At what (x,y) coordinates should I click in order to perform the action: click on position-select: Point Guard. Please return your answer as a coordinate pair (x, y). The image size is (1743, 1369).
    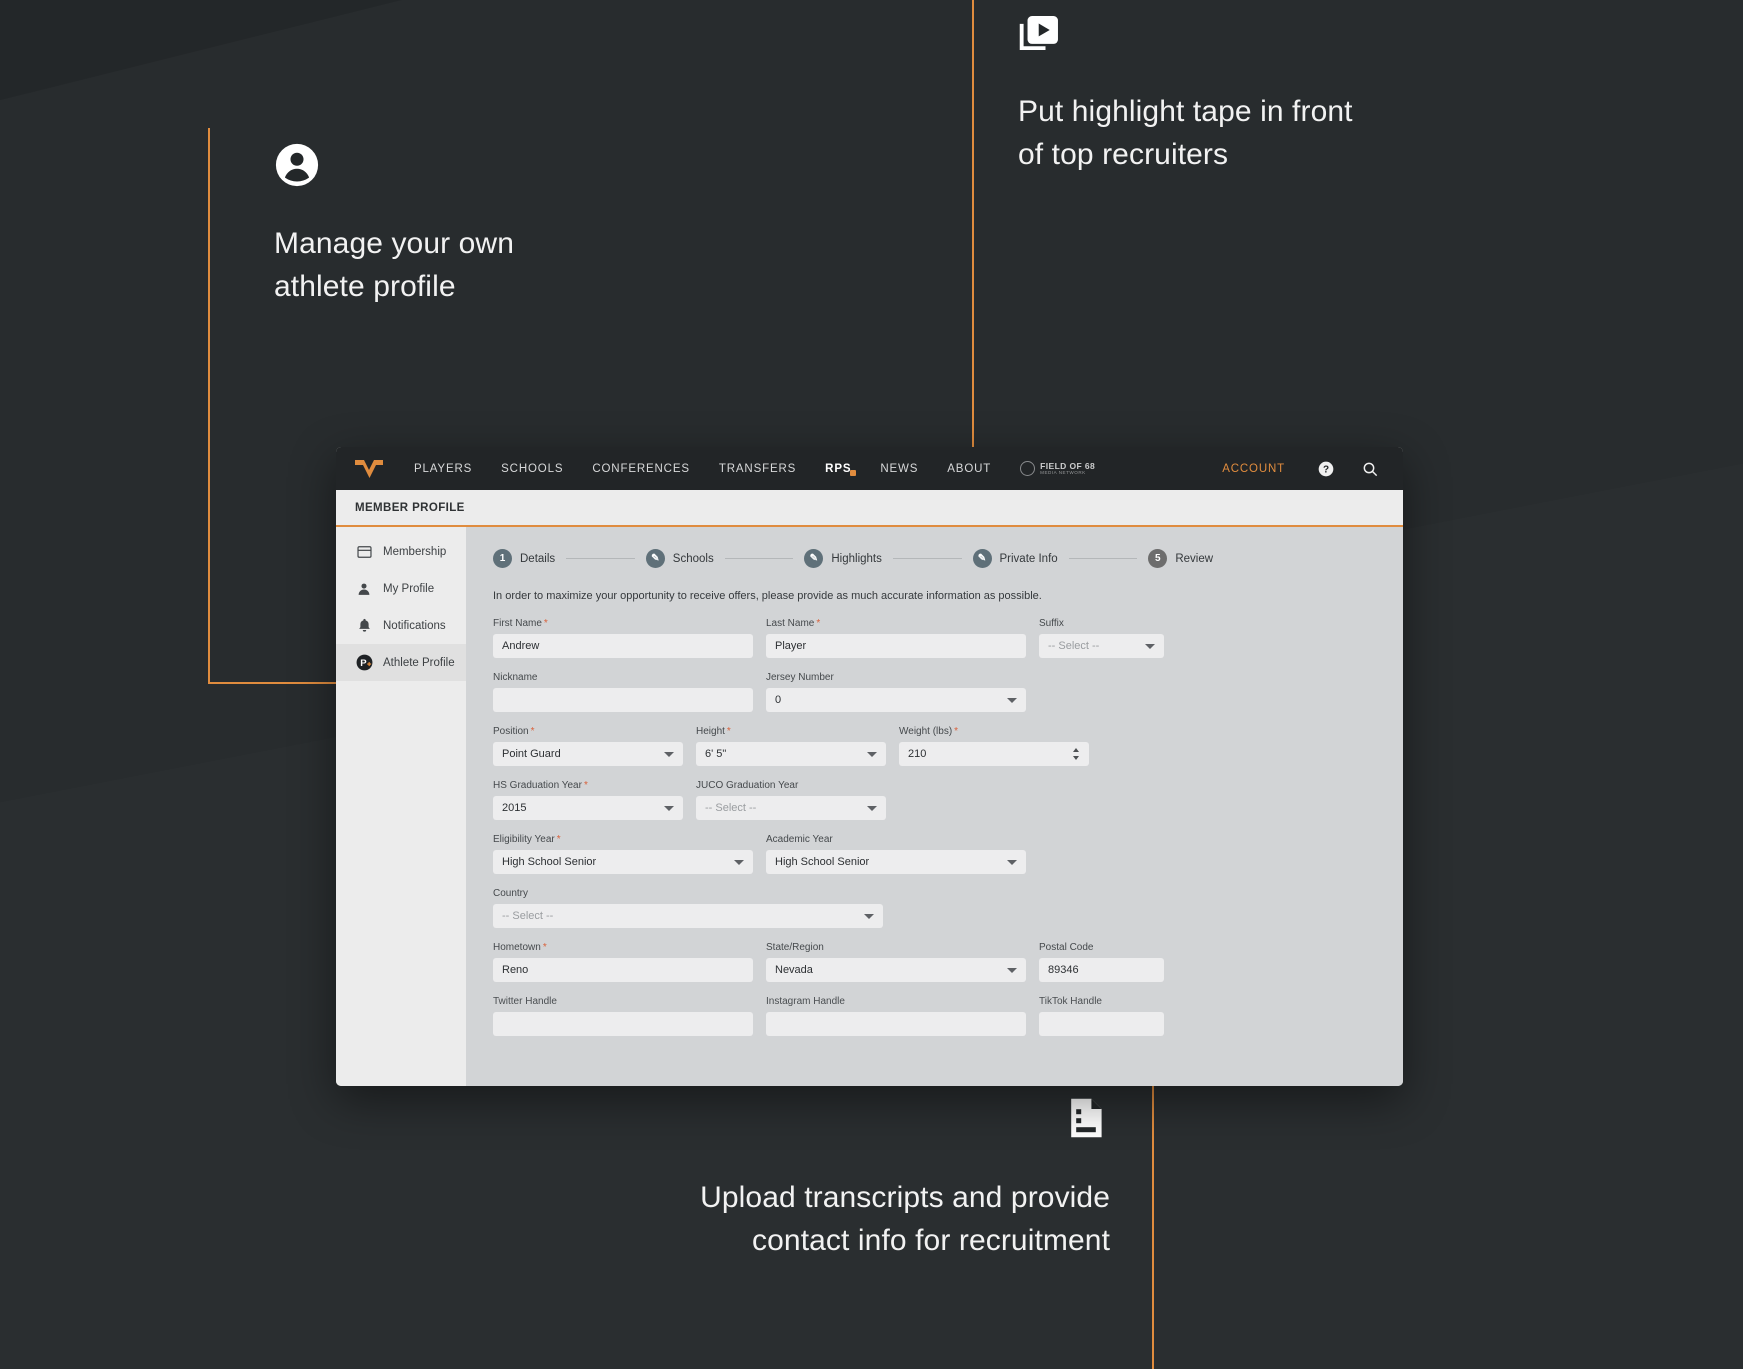
    Looking at the image, I should click on (588, 754).